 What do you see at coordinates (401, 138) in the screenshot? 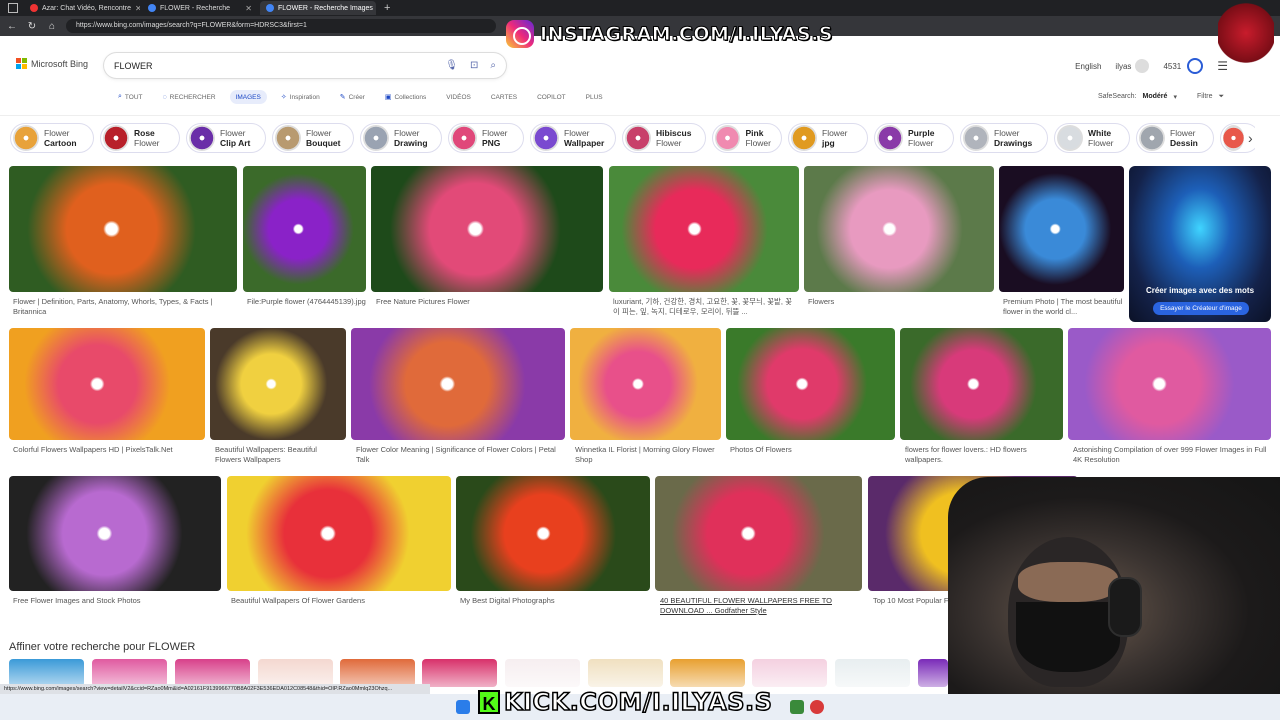
I see `related-search-chip: Flower Drawing` at bounding box center [401, 138].